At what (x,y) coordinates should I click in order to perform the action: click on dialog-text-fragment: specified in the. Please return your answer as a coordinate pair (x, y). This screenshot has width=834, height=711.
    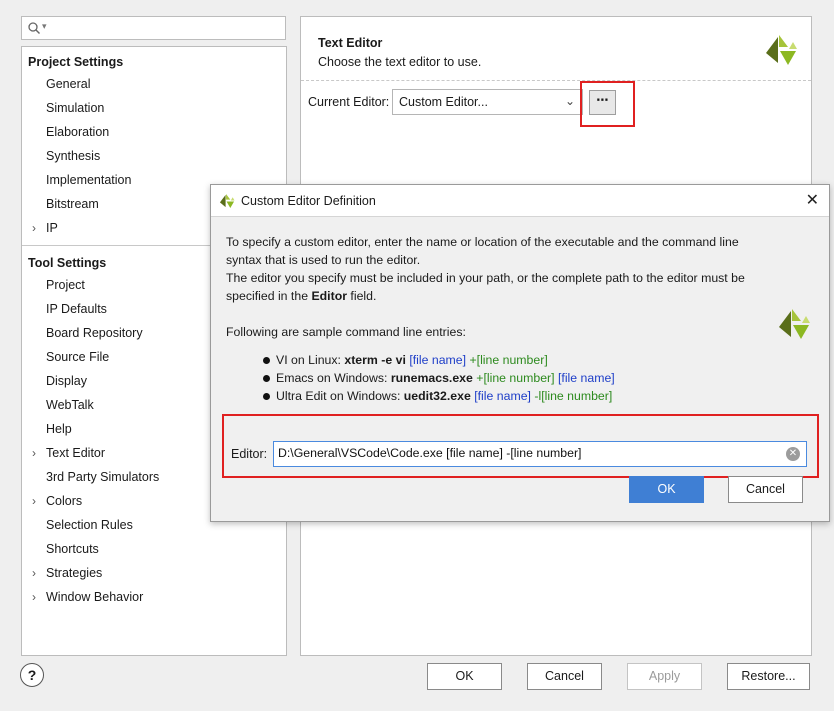
    Looking at the image, I should click on (267, 296).